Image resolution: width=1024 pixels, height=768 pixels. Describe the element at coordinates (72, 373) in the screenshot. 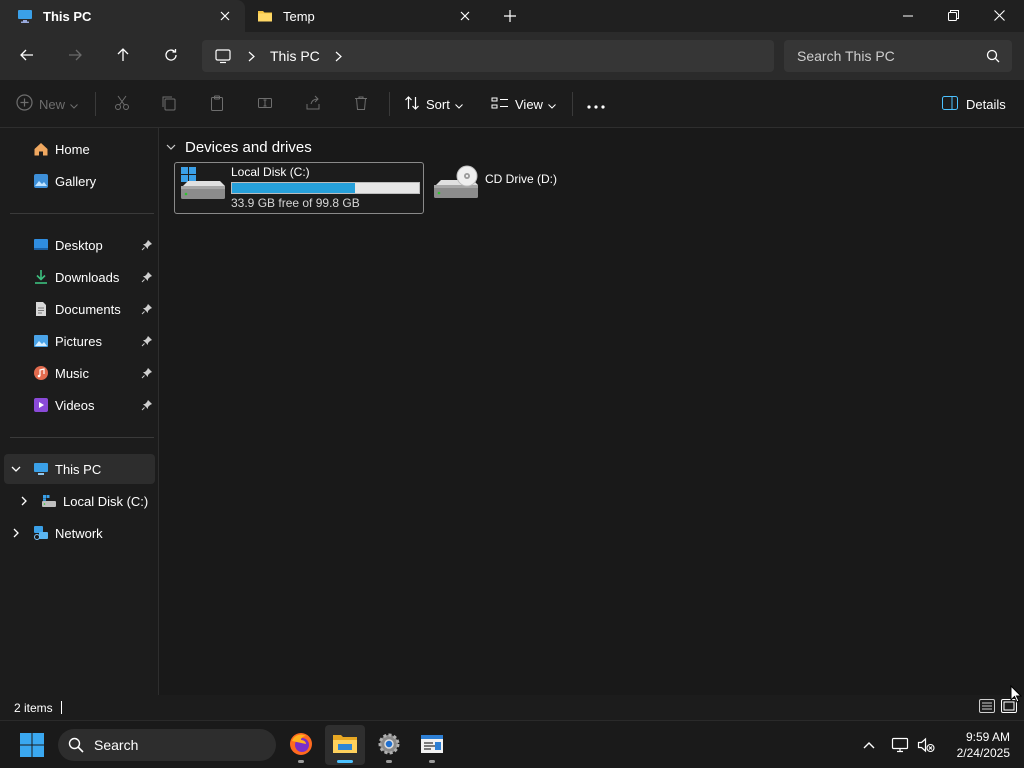

I see `sidebar-item-label: Music` at that location.